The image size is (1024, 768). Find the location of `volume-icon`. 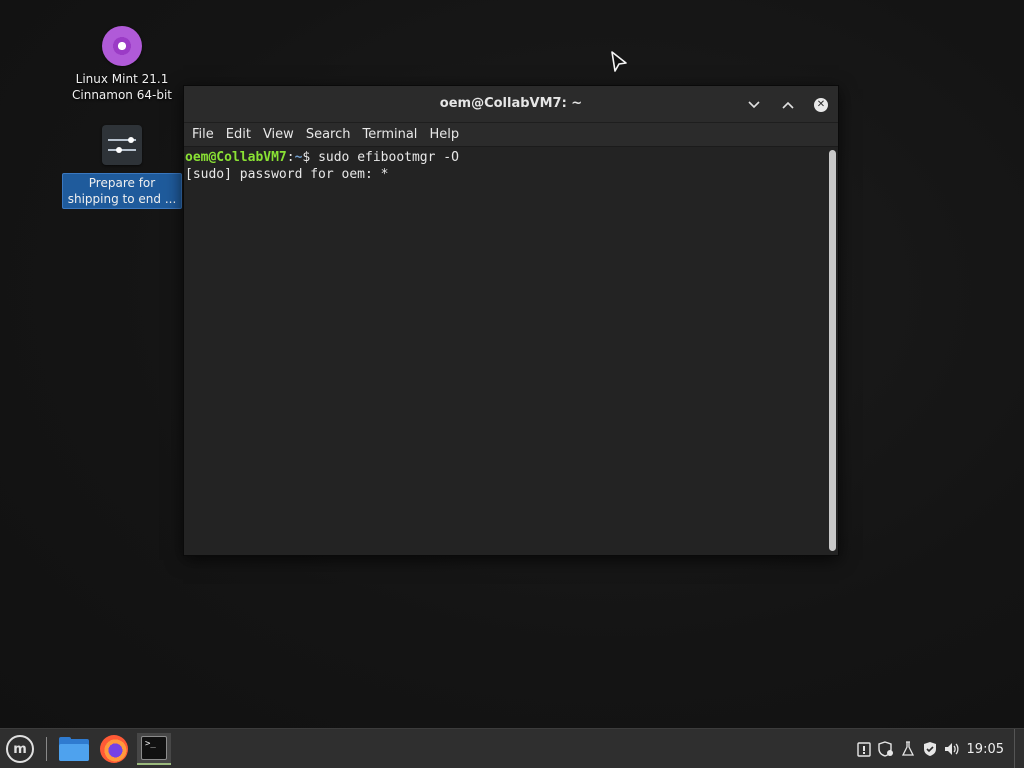

volume-icon is located at coordinates (952, 748).